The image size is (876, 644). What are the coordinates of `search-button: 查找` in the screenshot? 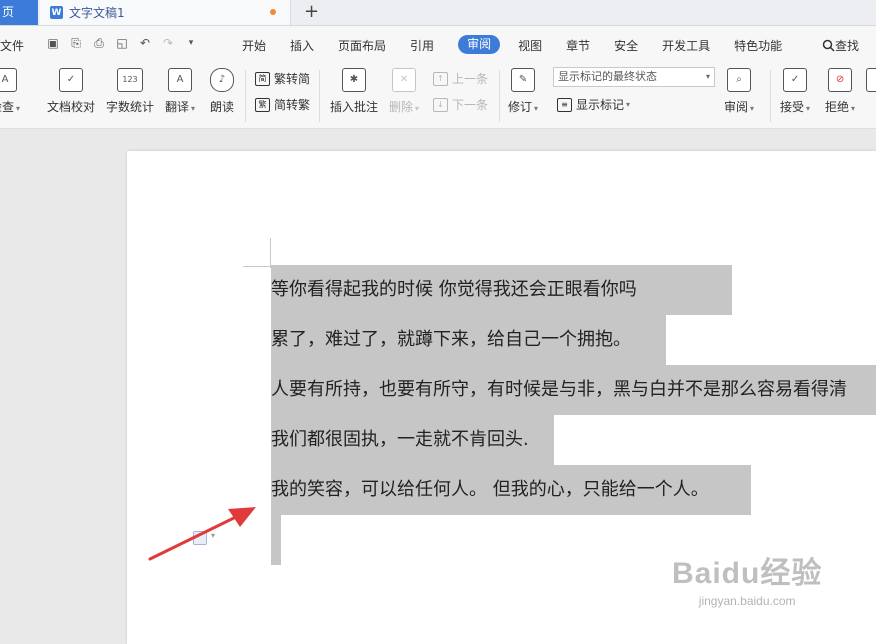 It's located at (840, 45).